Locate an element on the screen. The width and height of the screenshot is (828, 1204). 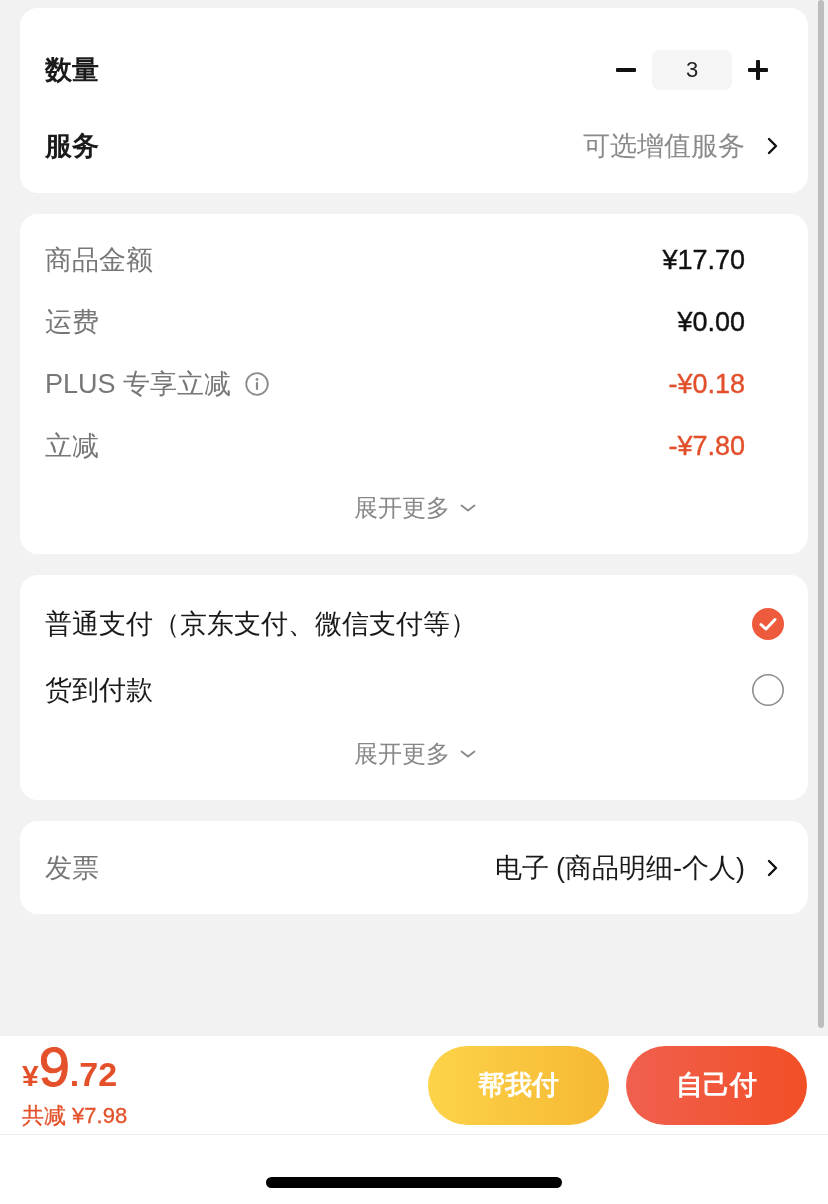
price-label: 商品金额 is located at coordinates (99, 260).